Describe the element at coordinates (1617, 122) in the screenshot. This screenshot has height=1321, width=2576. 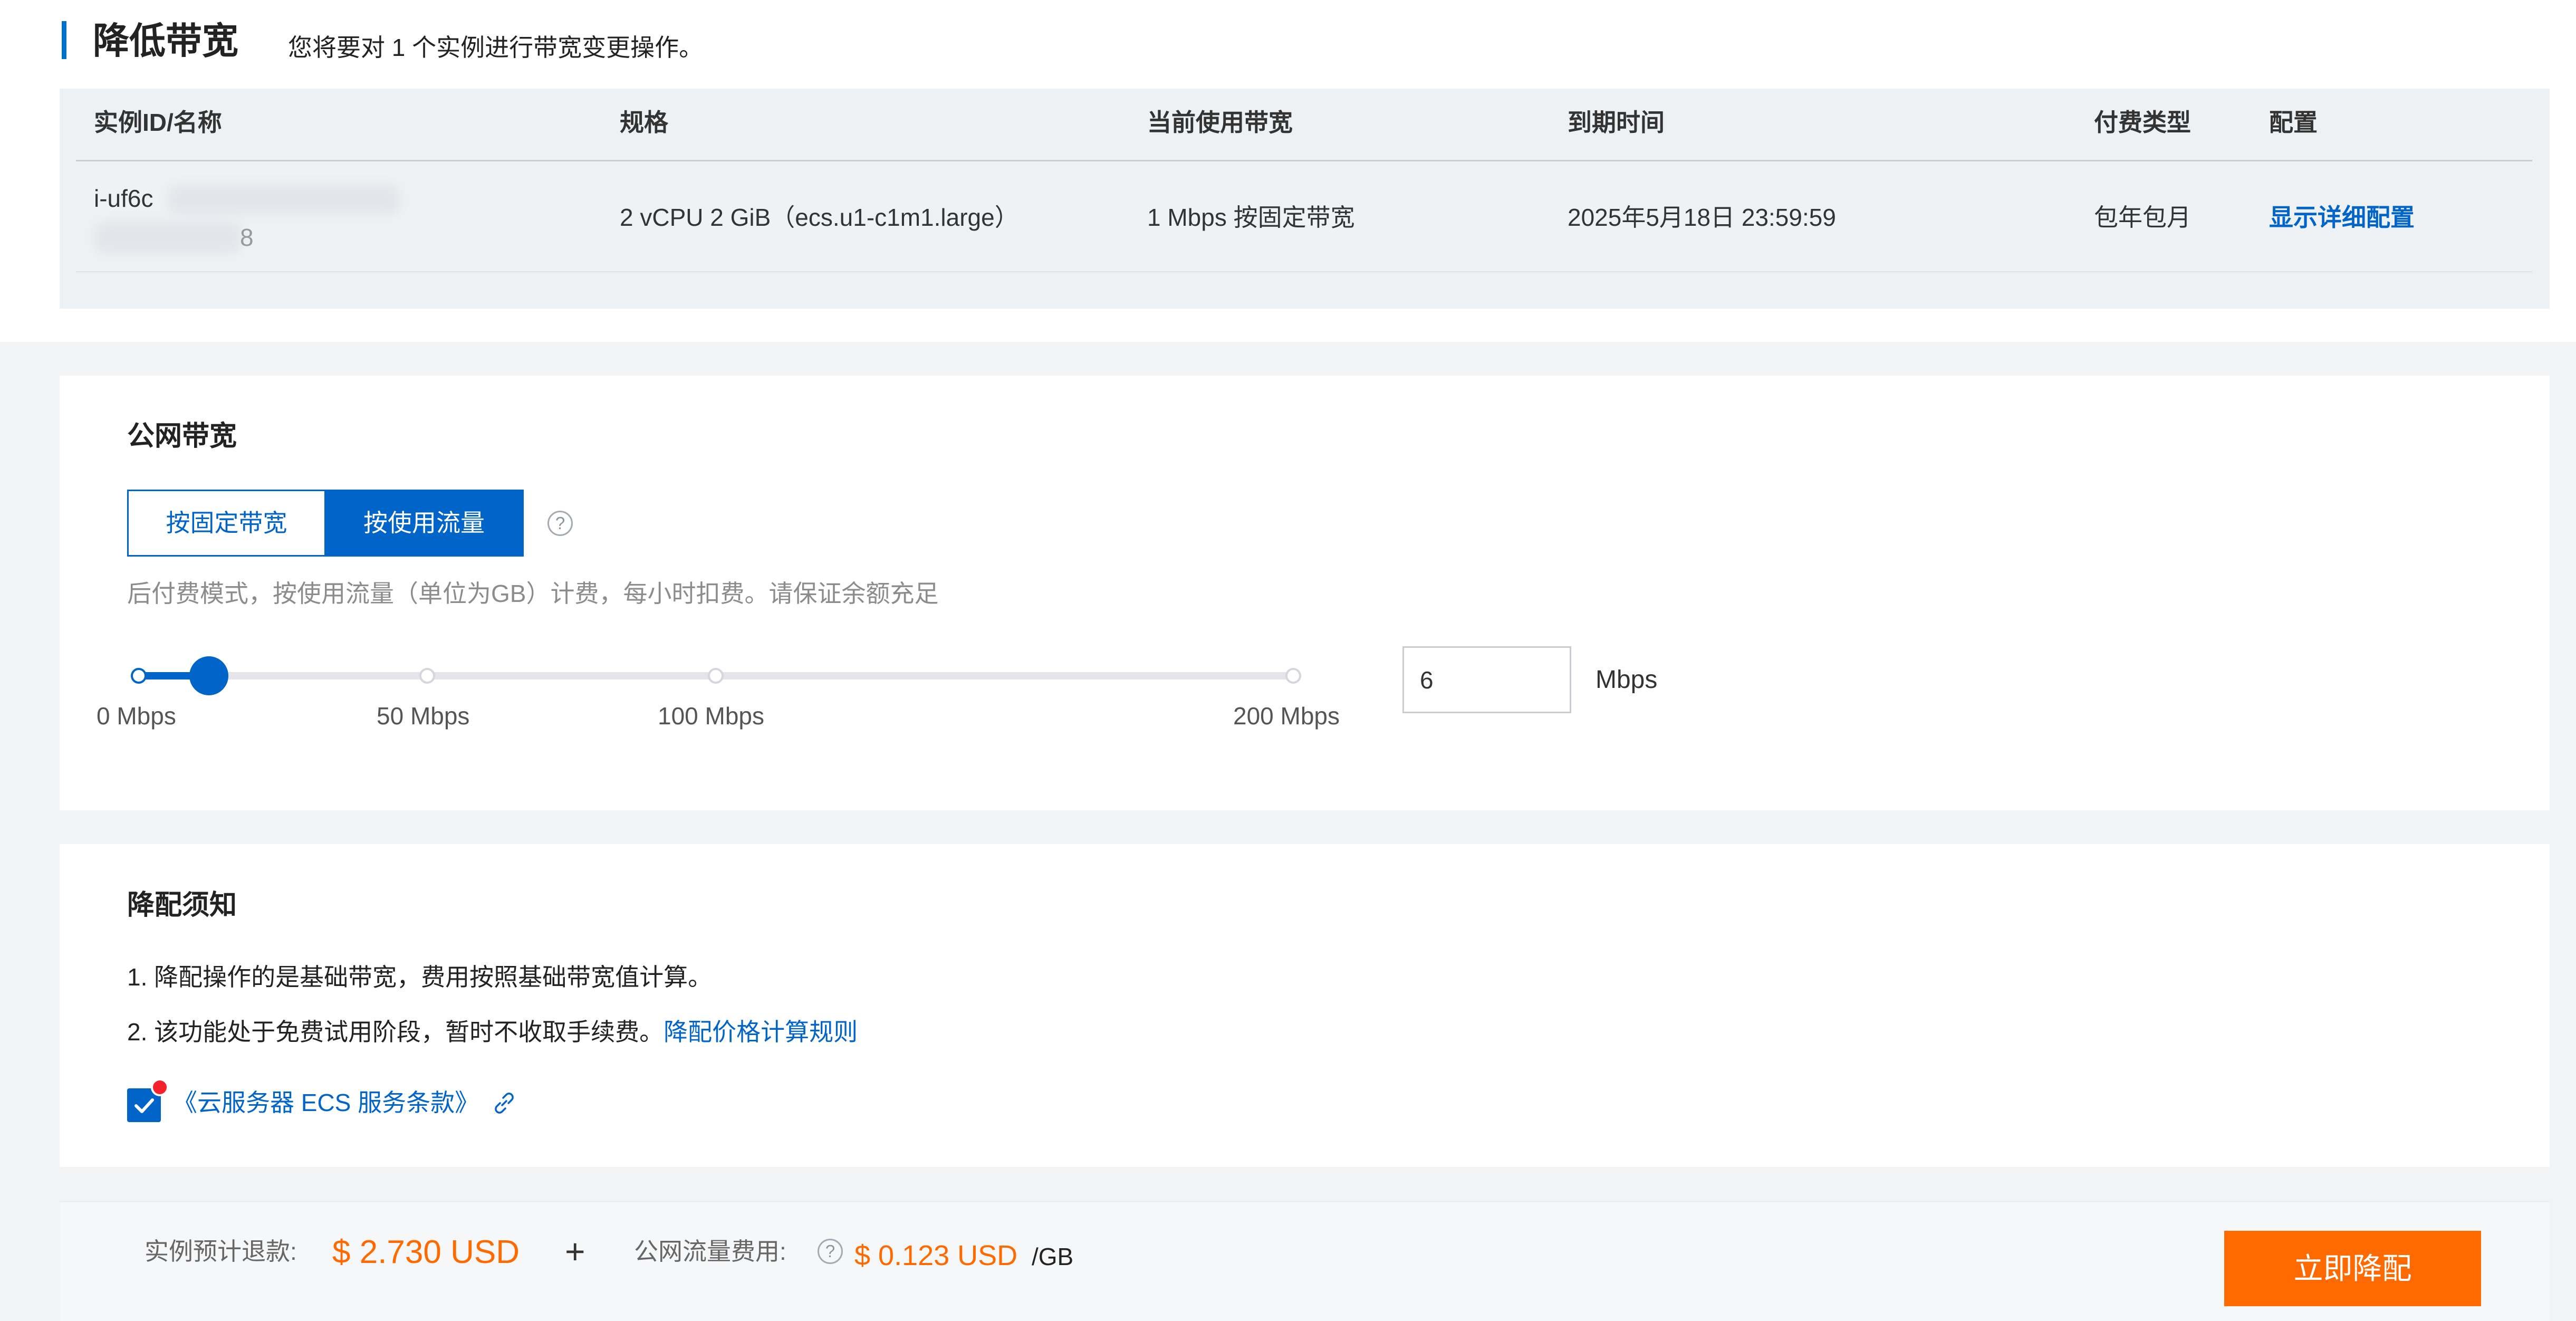
I see `column-header-expire: 到期时间` at that location.